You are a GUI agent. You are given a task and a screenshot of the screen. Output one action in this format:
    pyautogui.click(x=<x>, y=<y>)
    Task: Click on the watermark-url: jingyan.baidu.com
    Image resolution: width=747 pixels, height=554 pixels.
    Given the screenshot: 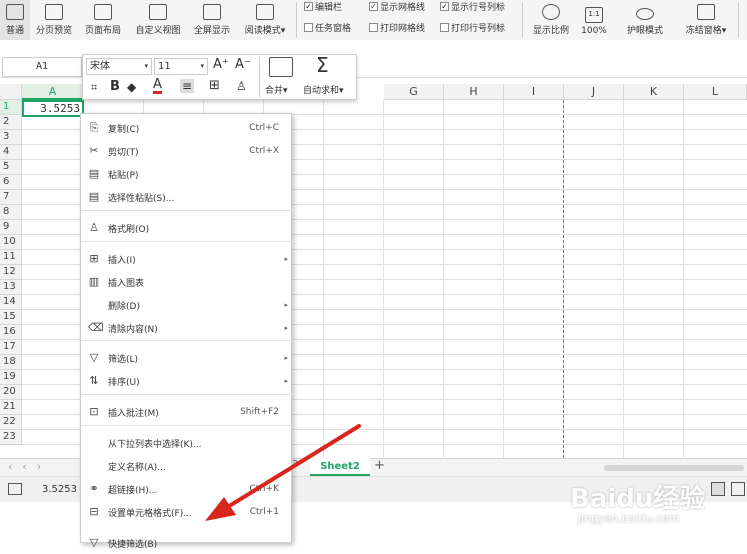 What is the action you would take?
    pyautogui.click(x=629, y=518)
    